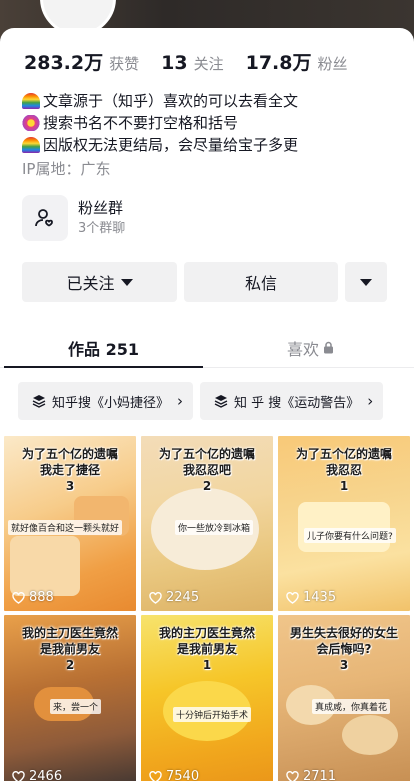  Describe the element at coordinates (192, 63) in the screenshot. I see `stat-following: 13 关注` at that location.